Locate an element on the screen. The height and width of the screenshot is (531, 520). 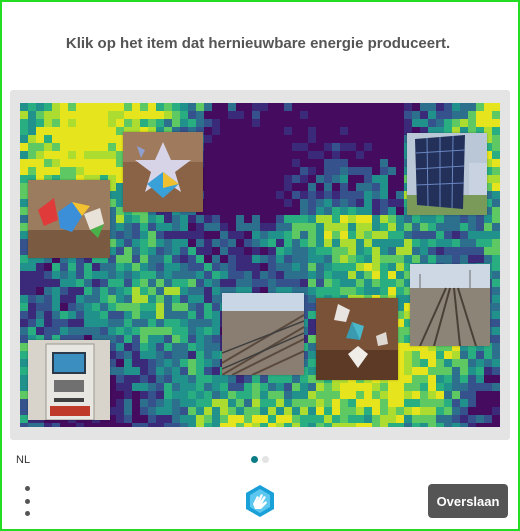
image-solar-panel is located at coordinates (447, 174).